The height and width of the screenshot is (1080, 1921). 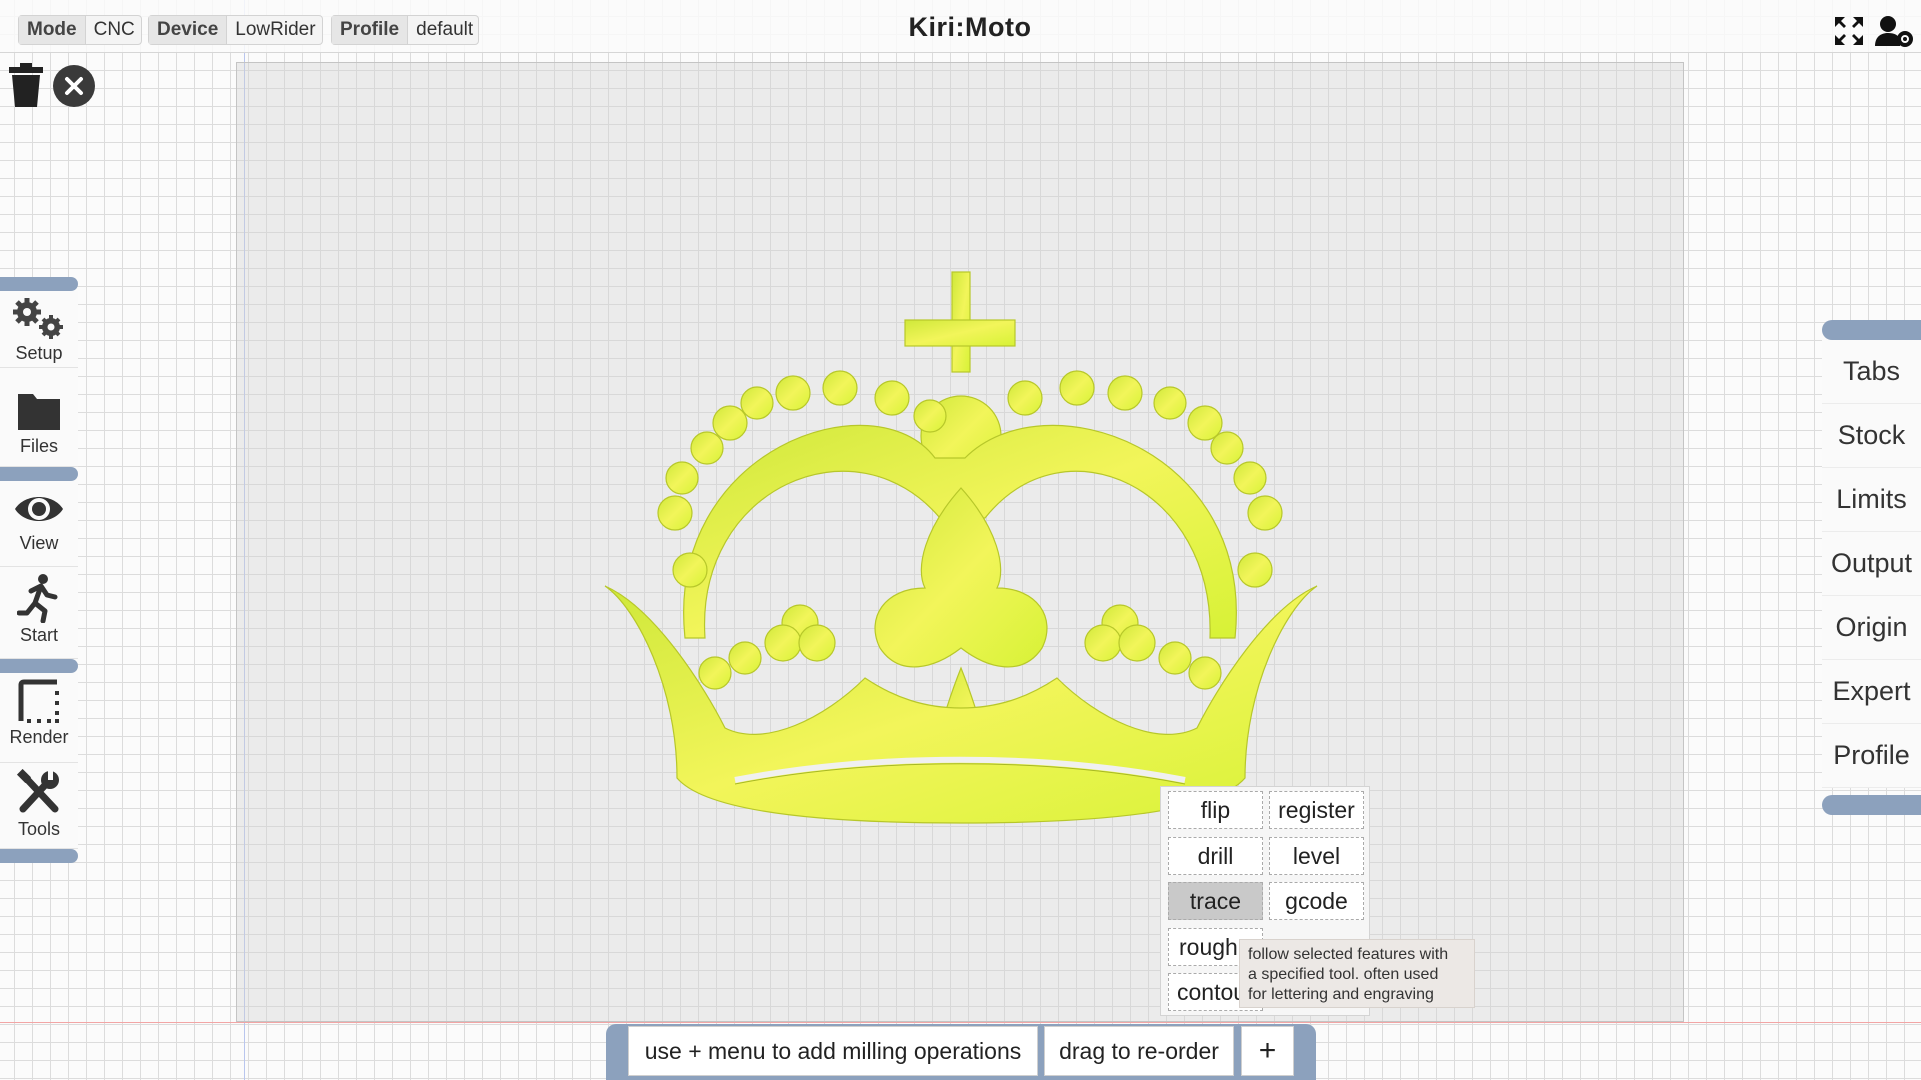 What do you see at coordinates (39, 543) in the screenshot?
I see `view-label: View` at bounding box center [39, 543].